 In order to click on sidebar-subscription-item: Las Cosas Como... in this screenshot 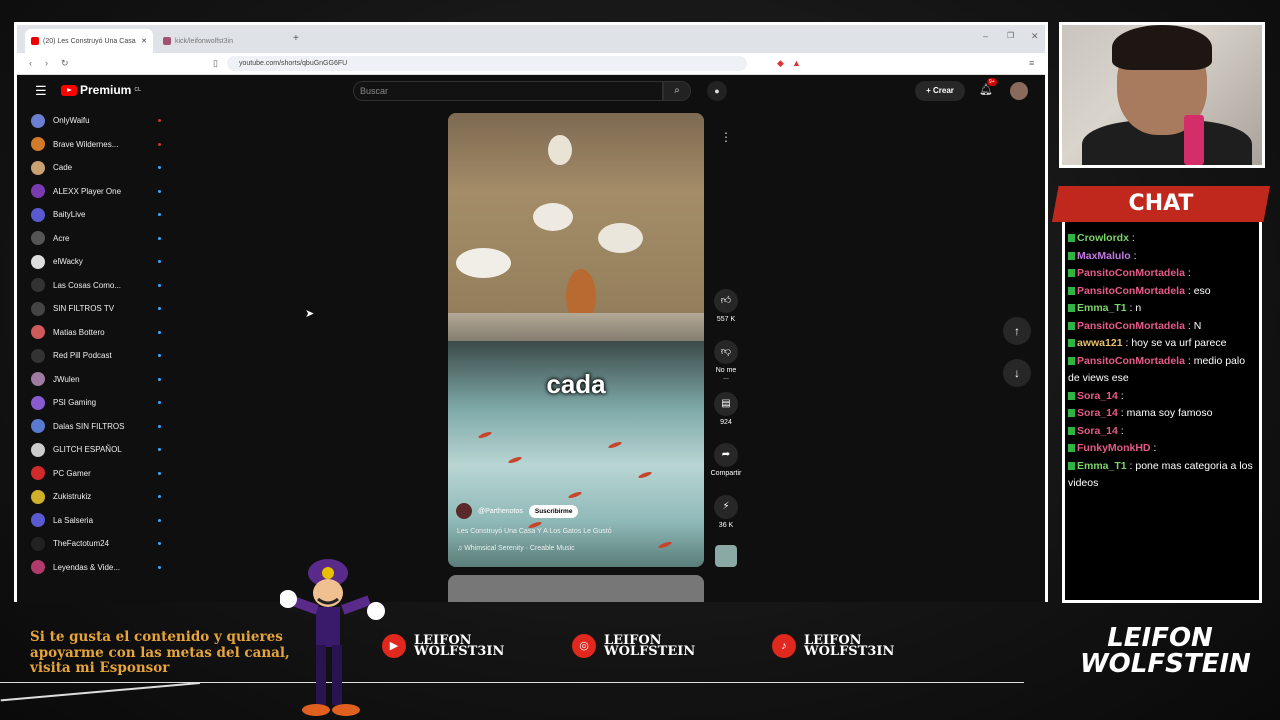, I will do `click(96, 286)`.